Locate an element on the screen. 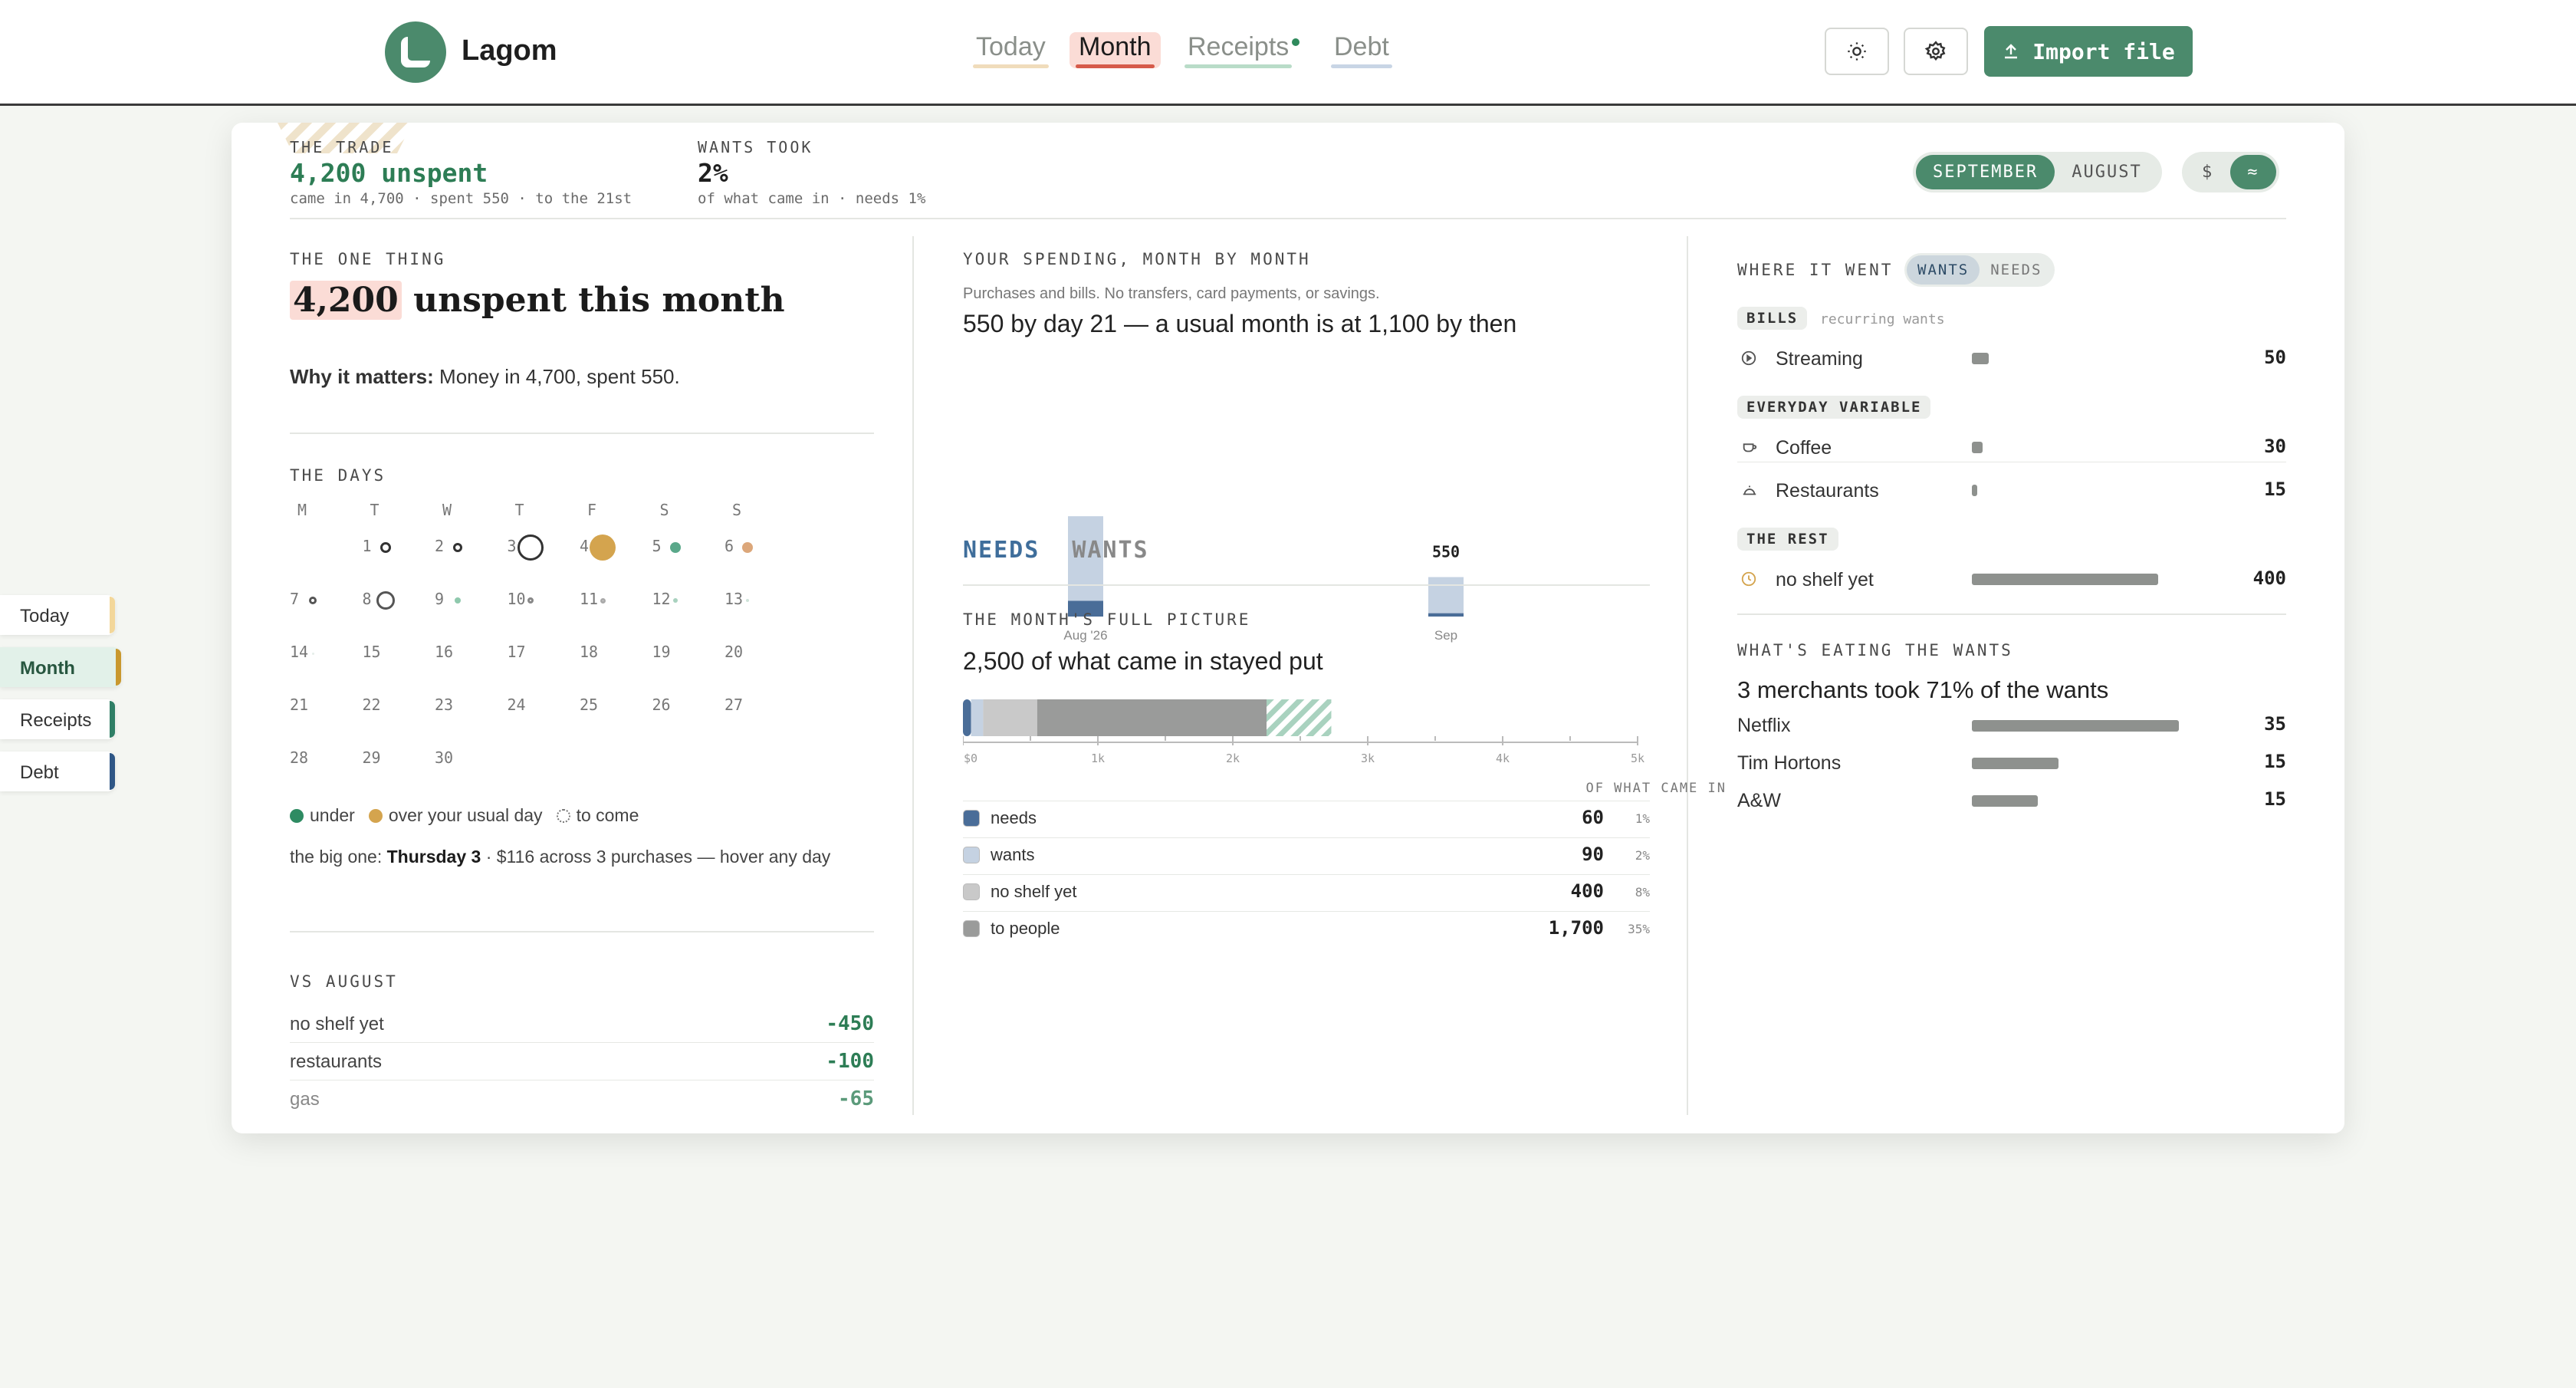 Image resolution: width=2576 pixels, height=1388 pixels. mode-dollars: $ is located at coordinates (2207, 172).